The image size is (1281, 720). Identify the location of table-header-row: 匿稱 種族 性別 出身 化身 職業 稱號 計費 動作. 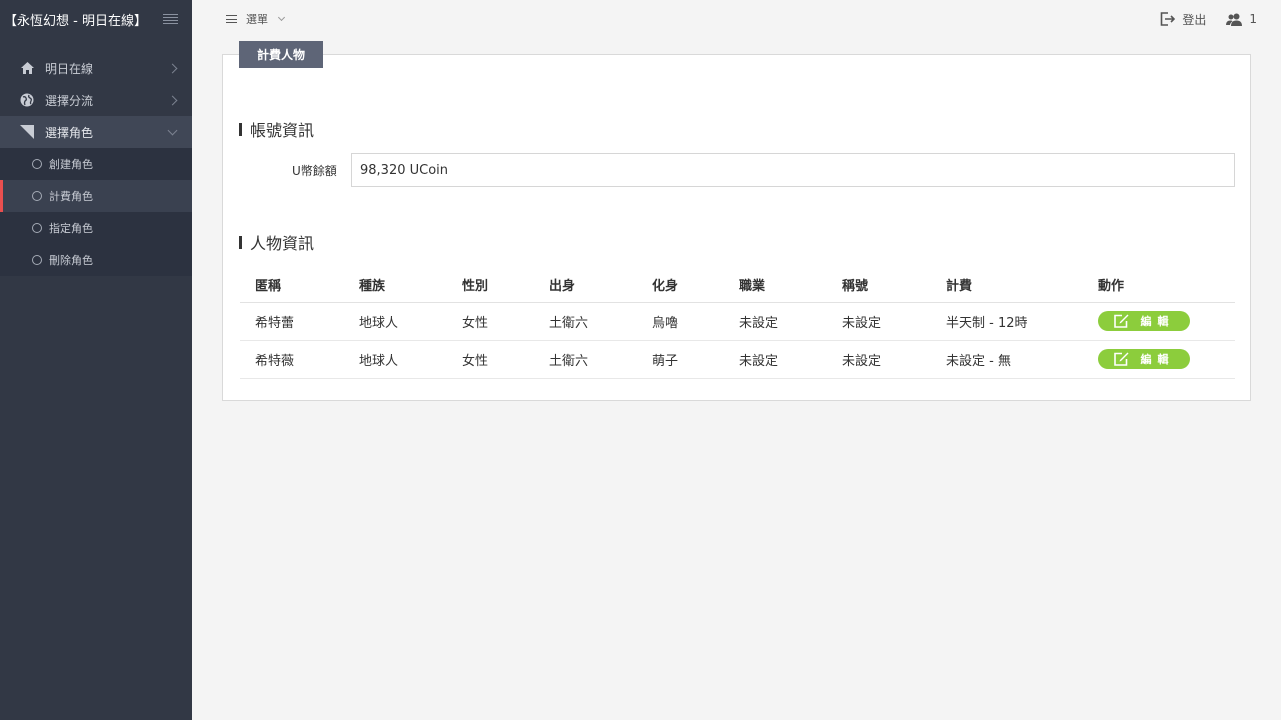
(737, 285).